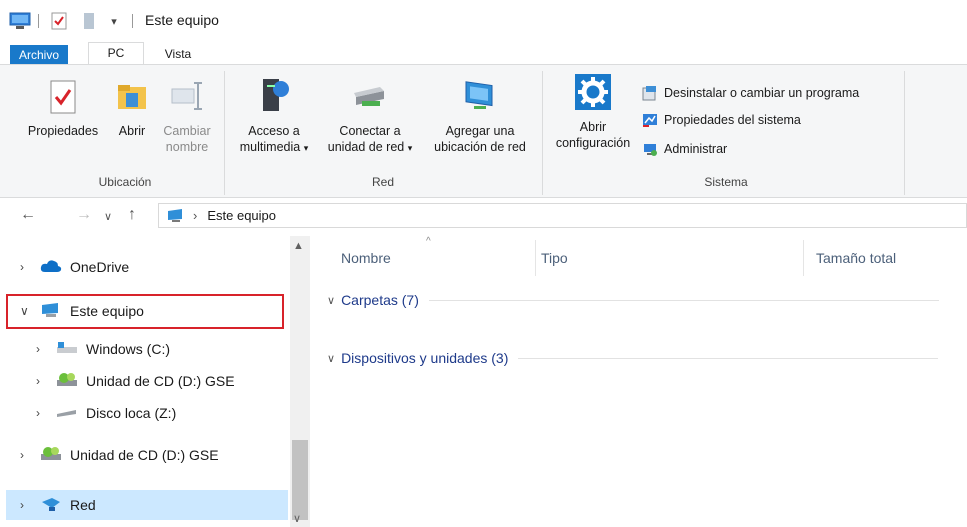  What do you see at coordinates (116, 54) in the screenshot?
I see `tab-pc: PC` at bounding box center [116, 54].